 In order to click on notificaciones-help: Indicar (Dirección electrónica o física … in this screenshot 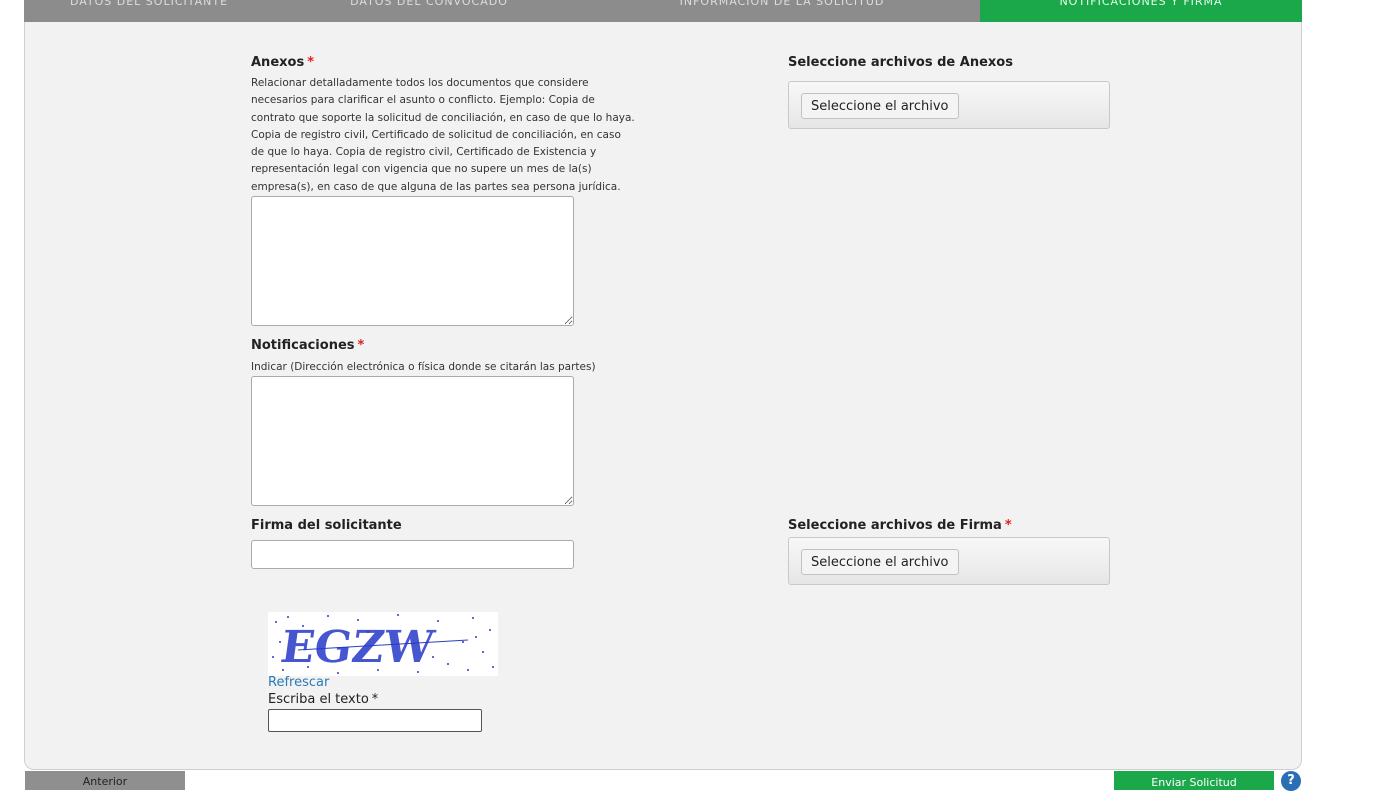, I will do `click(423, 367)`.